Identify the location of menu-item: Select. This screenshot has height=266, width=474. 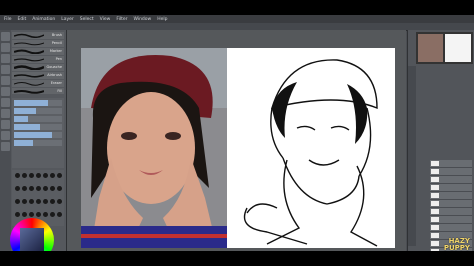
(87, 19).